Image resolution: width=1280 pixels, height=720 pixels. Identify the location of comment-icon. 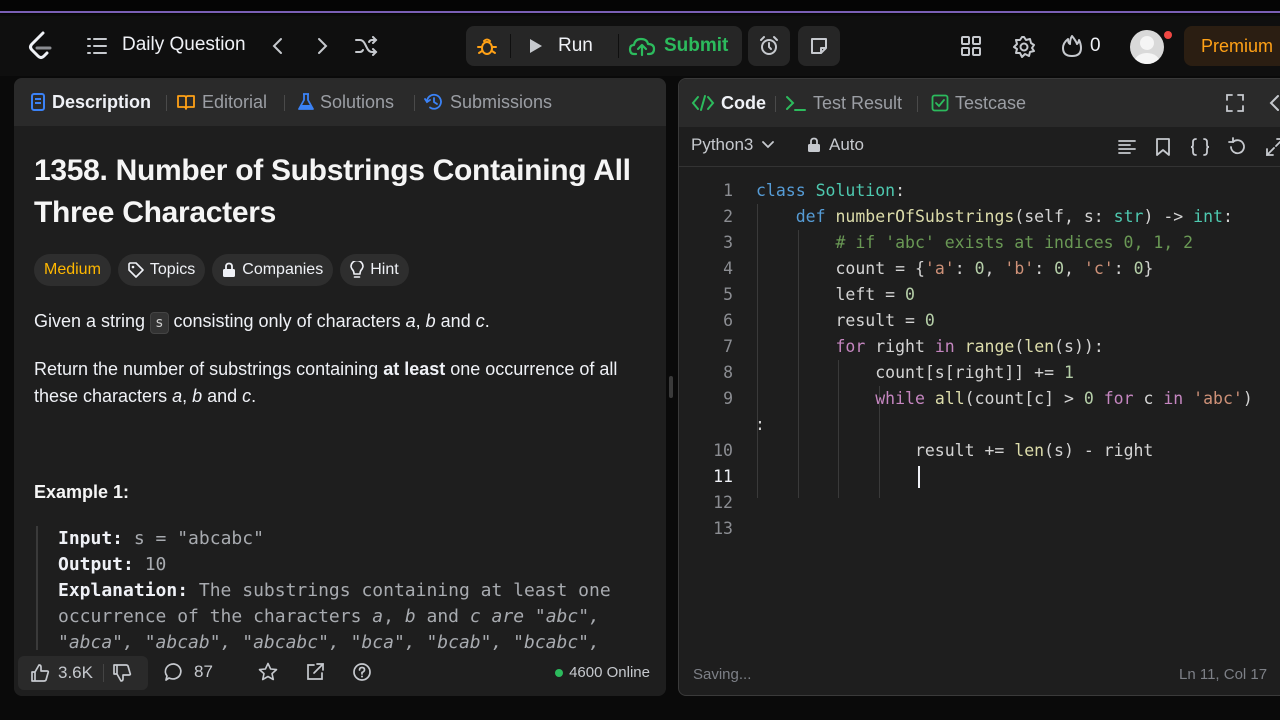
(173, 672).